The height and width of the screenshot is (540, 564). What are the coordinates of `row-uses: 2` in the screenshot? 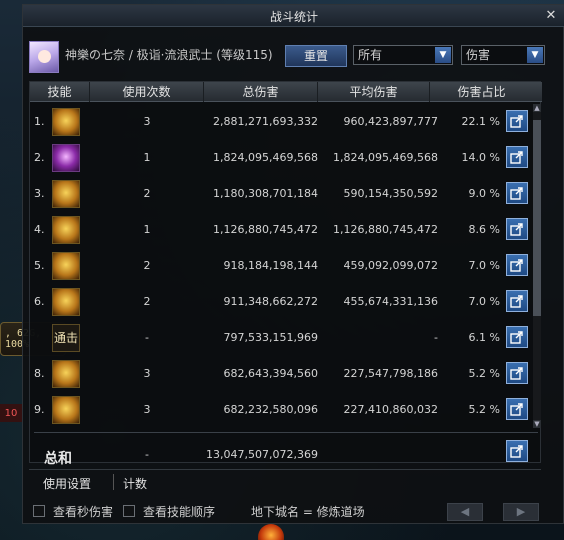 It's located at (147, 265).